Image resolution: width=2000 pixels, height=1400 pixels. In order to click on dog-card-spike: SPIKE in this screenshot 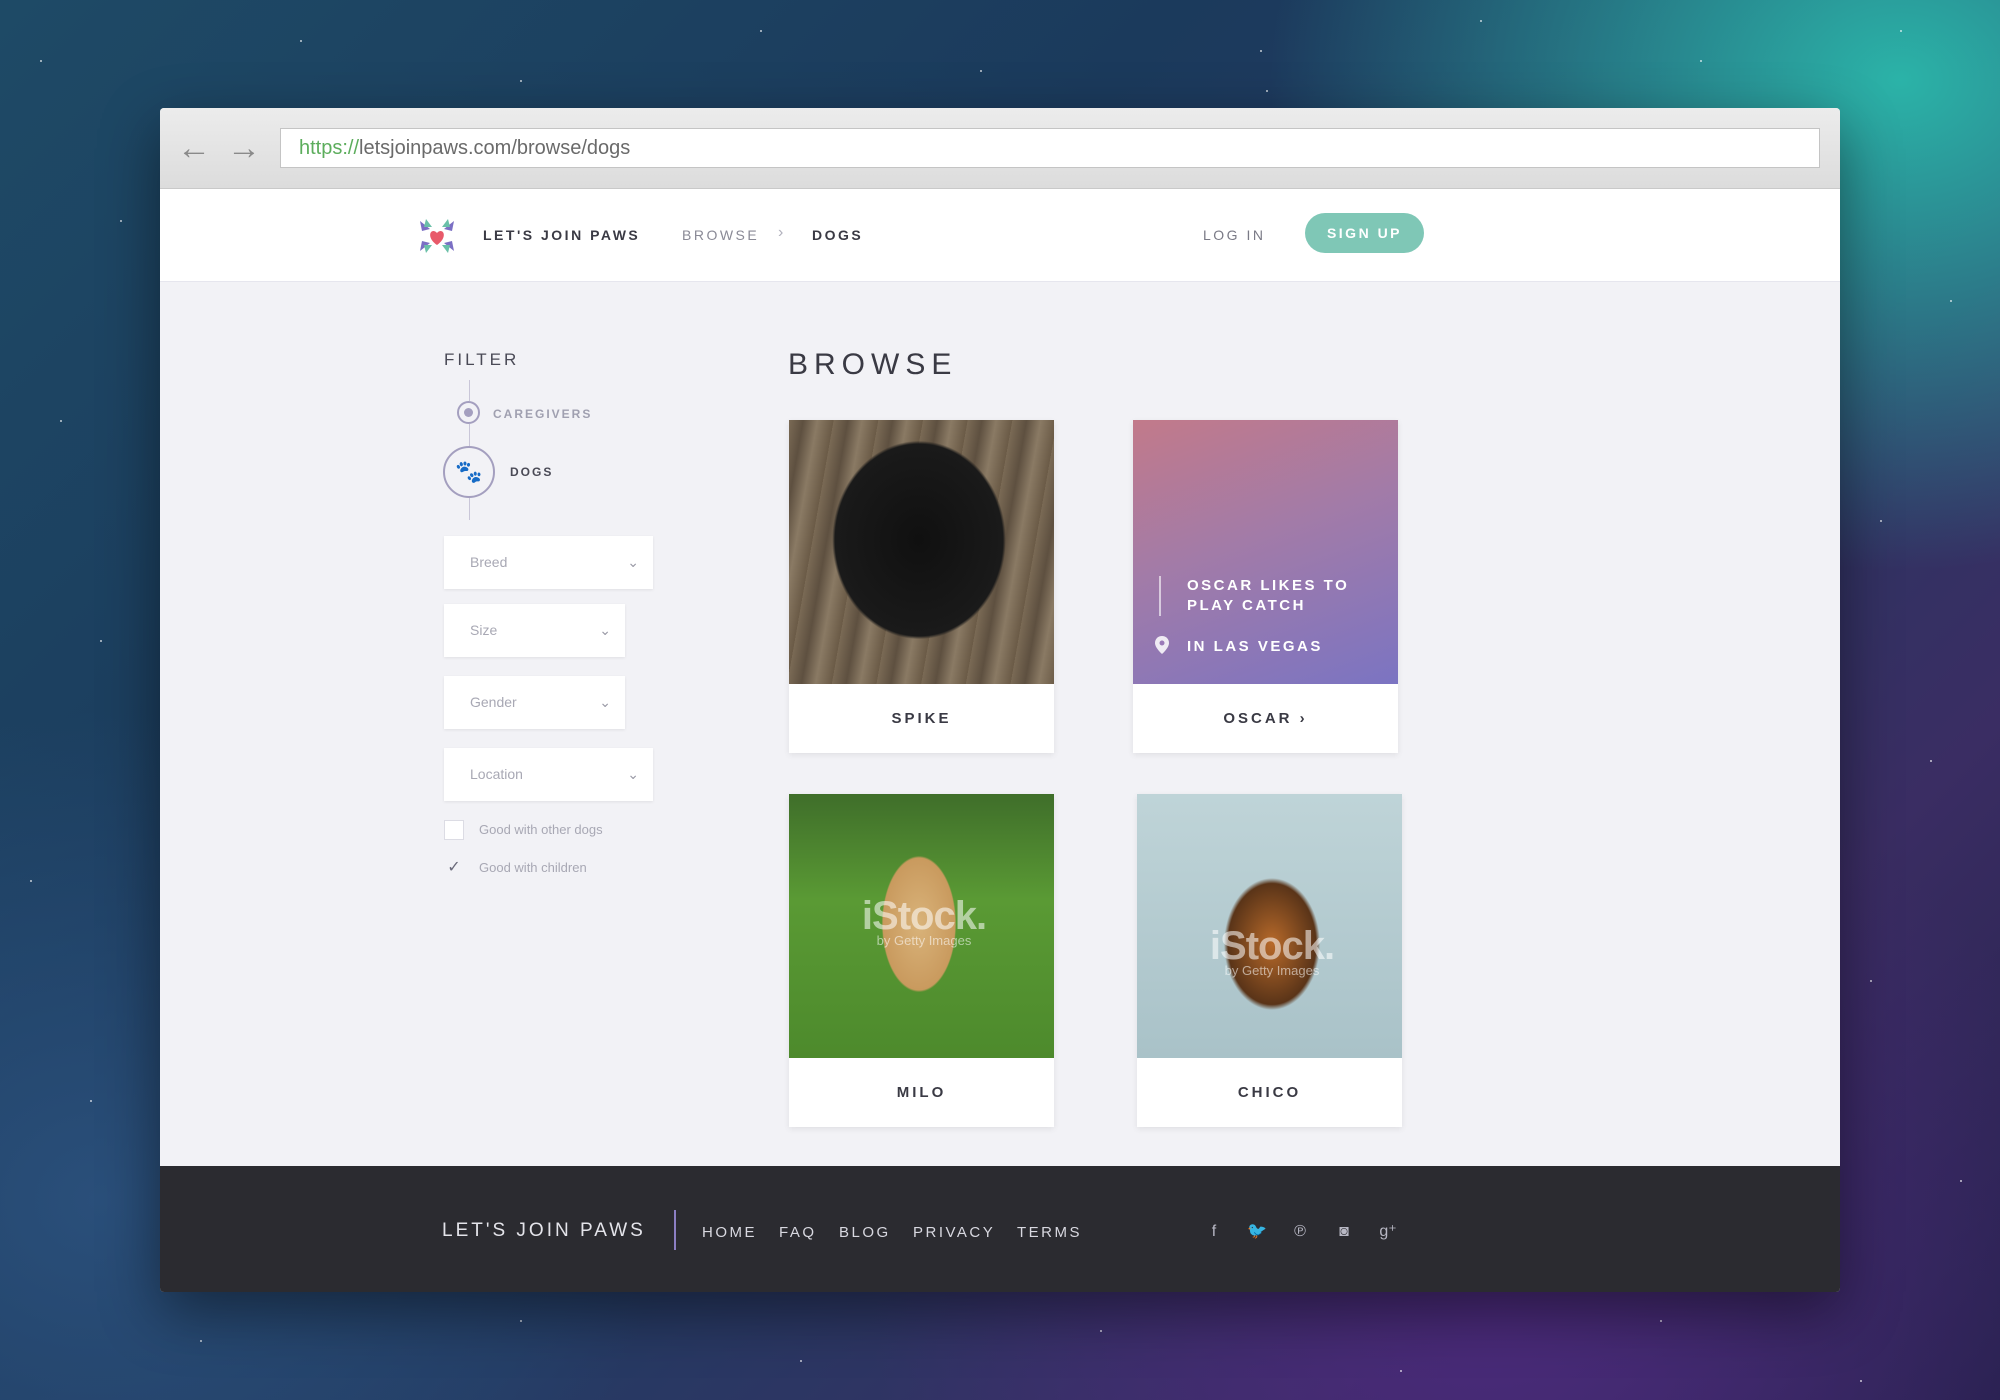, I will do `click(921, 586)`.